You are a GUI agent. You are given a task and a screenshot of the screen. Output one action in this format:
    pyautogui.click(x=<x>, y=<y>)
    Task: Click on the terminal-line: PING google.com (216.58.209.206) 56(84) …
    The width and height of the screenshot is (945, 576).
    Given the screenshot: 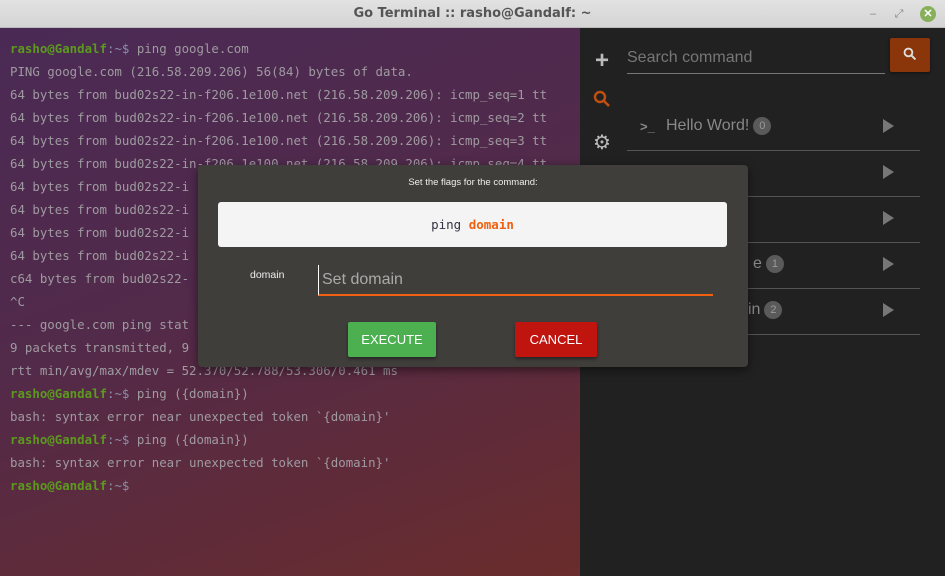 What is the action you would take?
    pyautogui.click(x=211, y=72)
    